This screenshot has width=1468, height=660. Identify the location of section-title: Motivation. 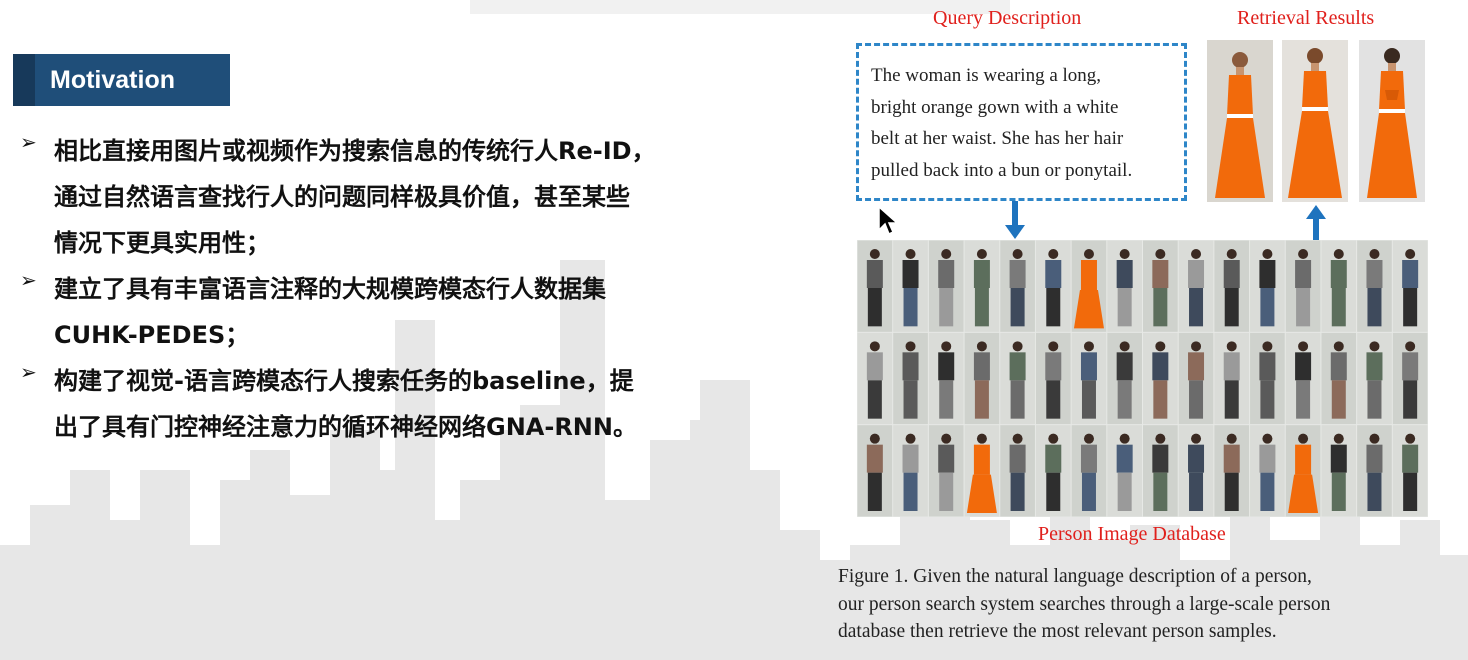
(112, 80).